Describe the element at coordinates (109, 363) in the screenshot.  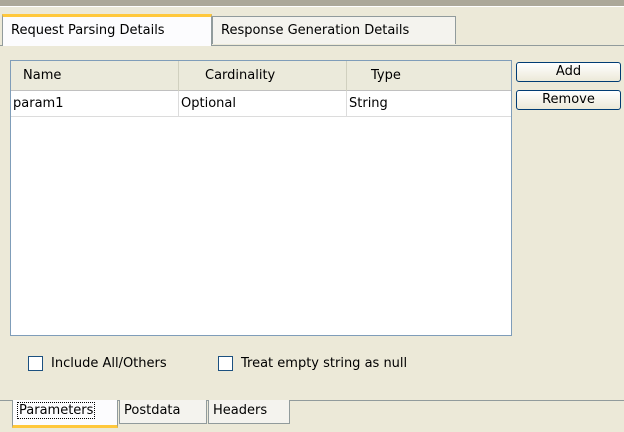
I see `checkbox-label: Include All/Others` at that location.